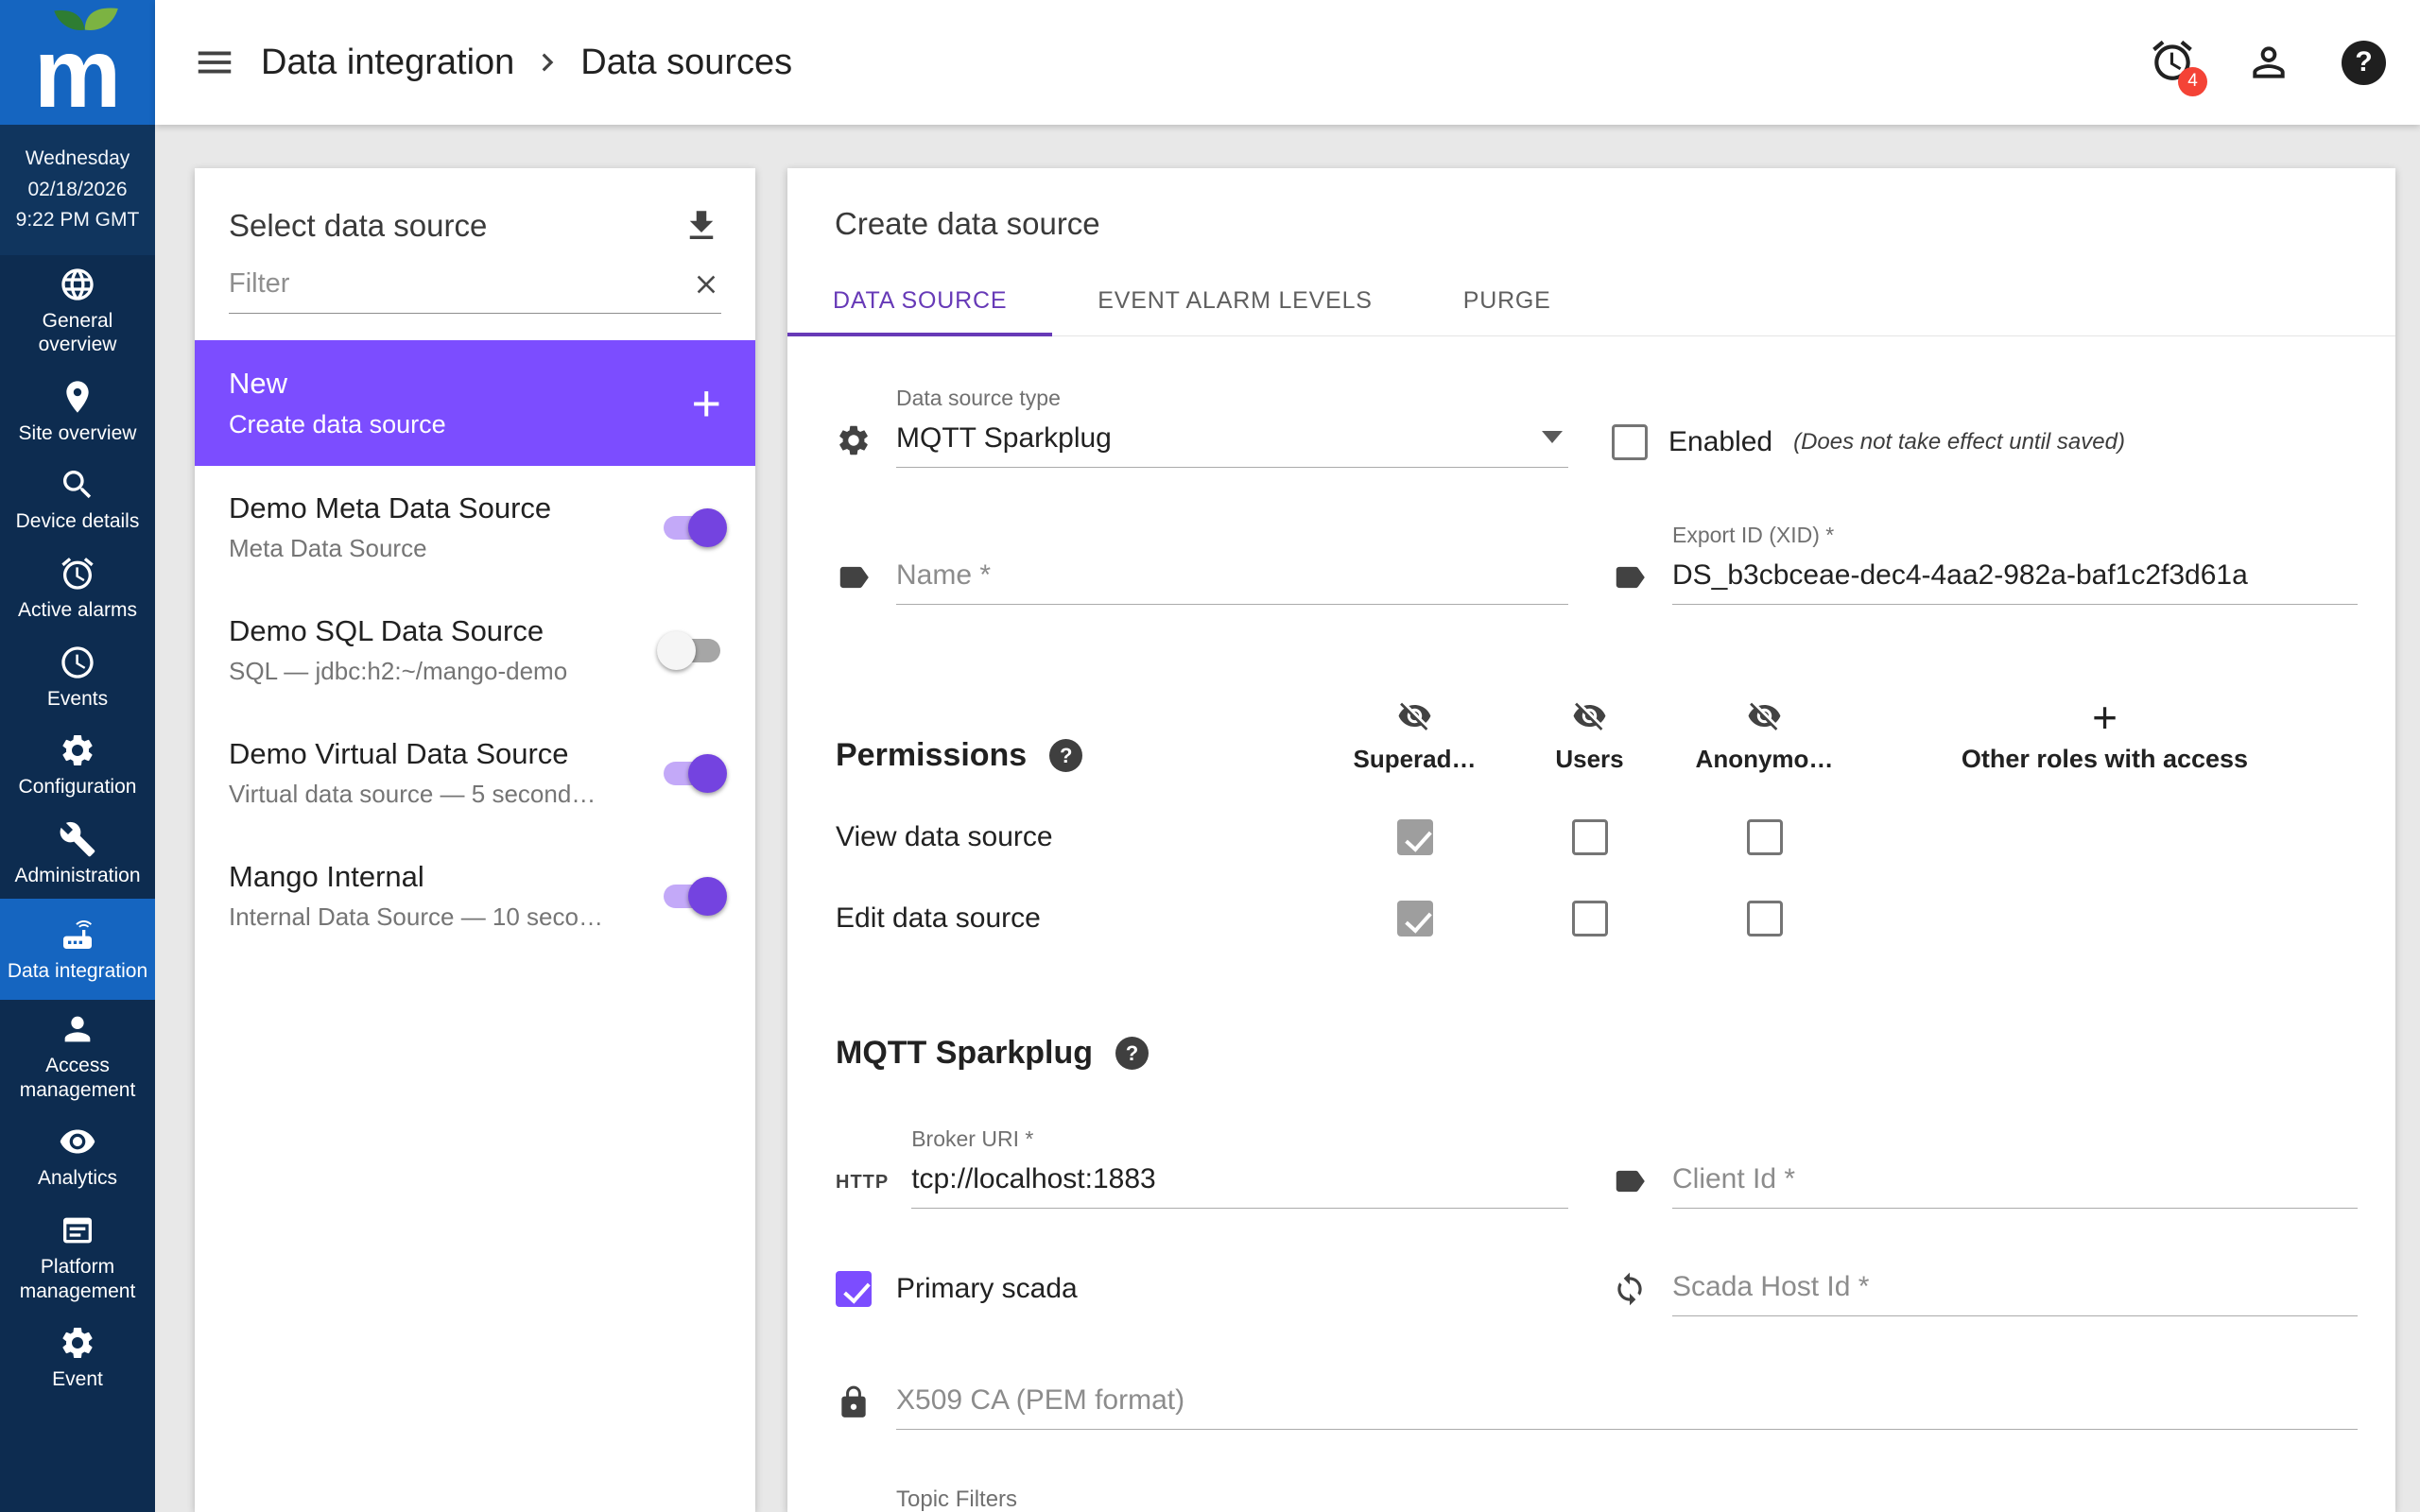 The width and height of the screenshot is (2420, 1512). What do you see at coordinates (1414, 837) in the screenshot?
I see `view-superadmin-checkbox` at bounding box center [1414, 837].